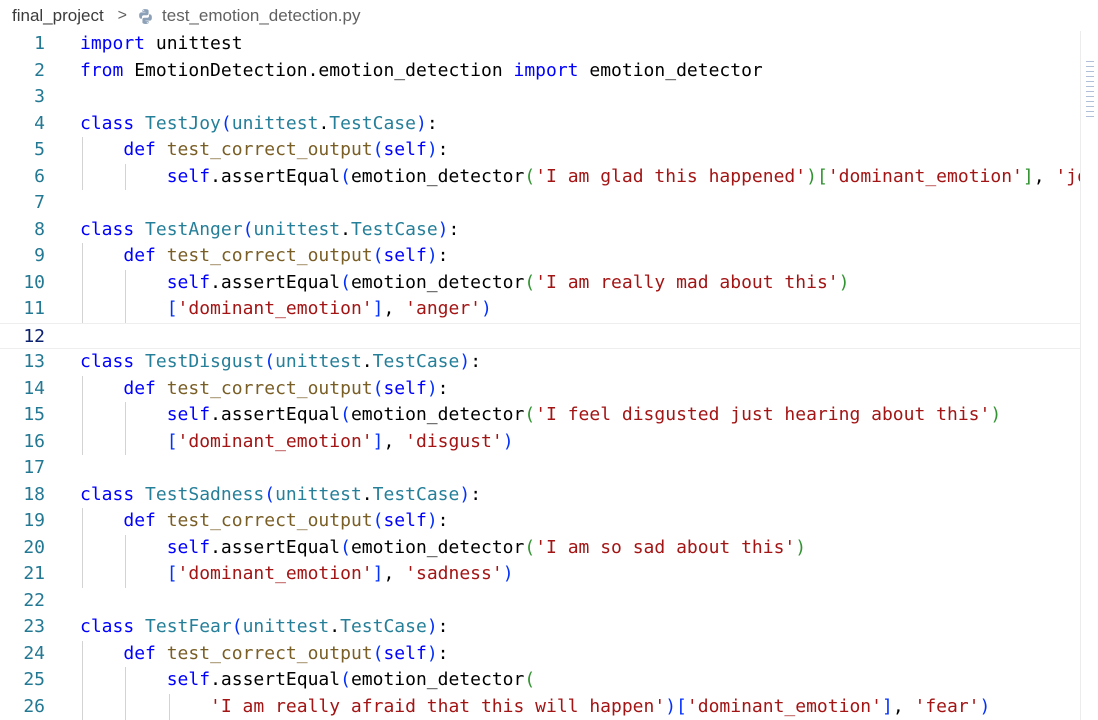  What do you see at coordinates (540, 654) in the screenshot?
I see `code-line: 24 def test_correct_output(self):` at bounding box center [540, 654].